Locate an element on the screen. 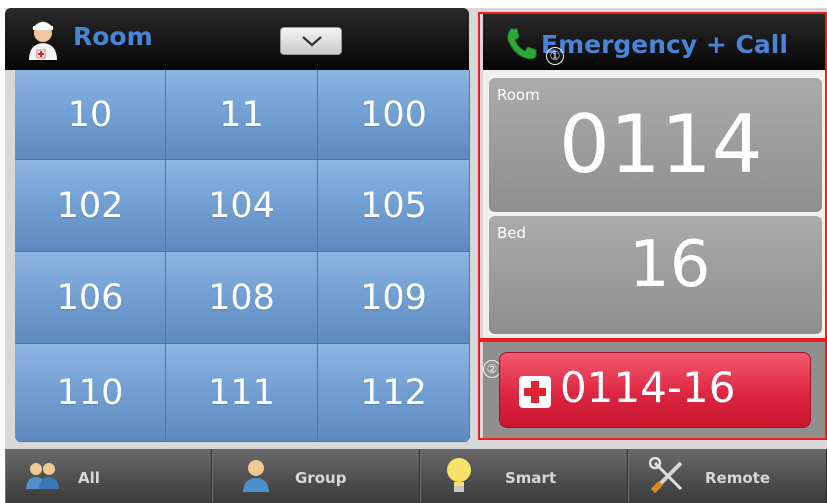 The image size is (827, 503). room-button: 10 is located at coordinates (90, 115).